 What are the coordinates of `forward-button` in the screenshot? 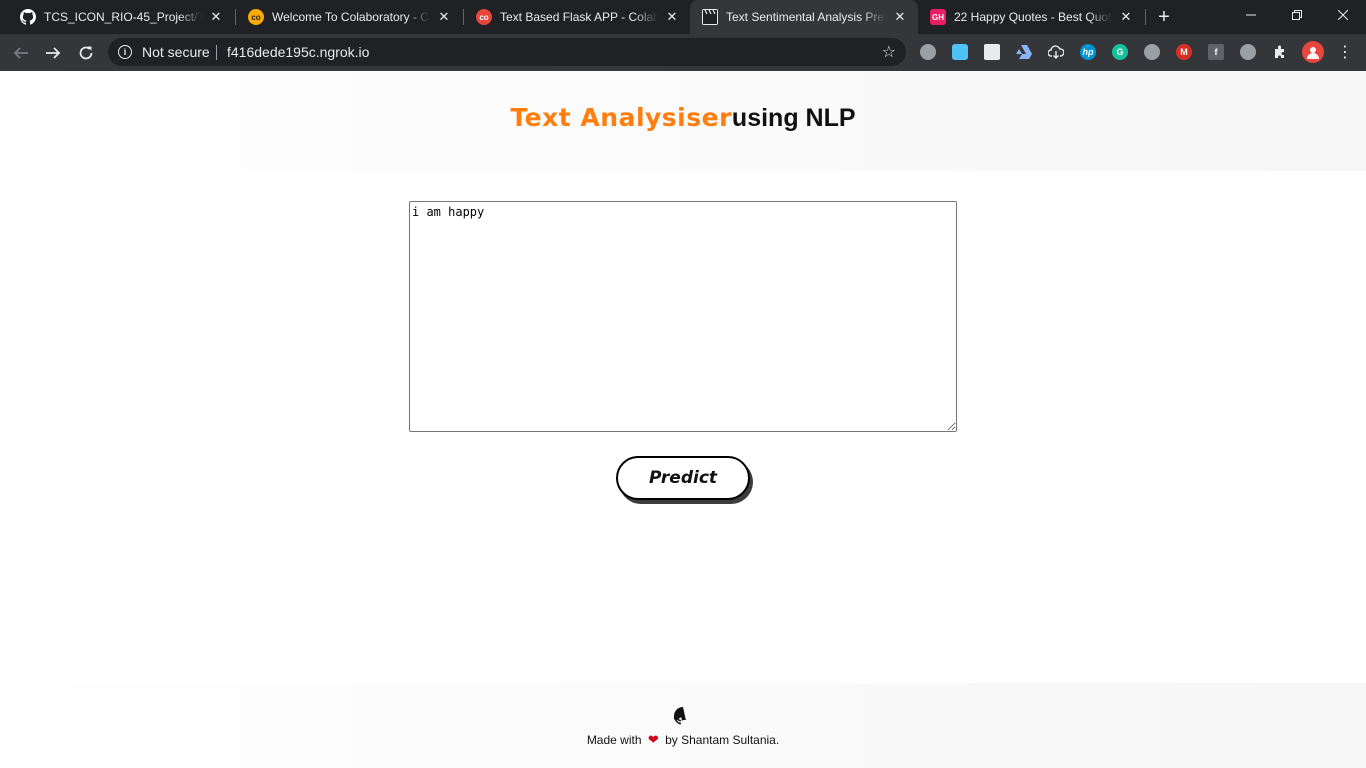 It's located at (53, 53).